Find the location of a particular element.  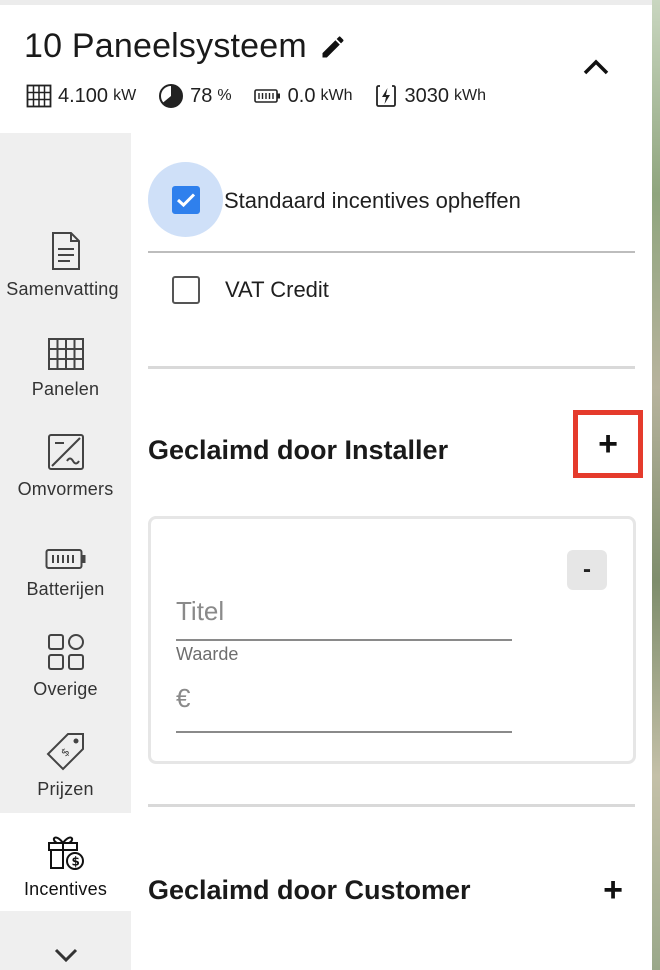

stat-battery: 0.0 kWh is located at coordinates (303, 96).